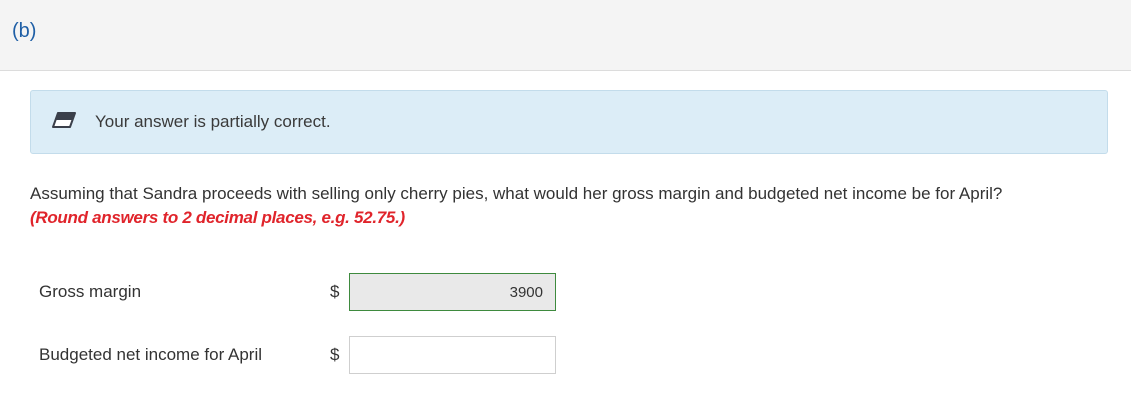 The height and width of the screenshot is (406, 1131). I want to click on gross-margin-input, so click(452, 292).